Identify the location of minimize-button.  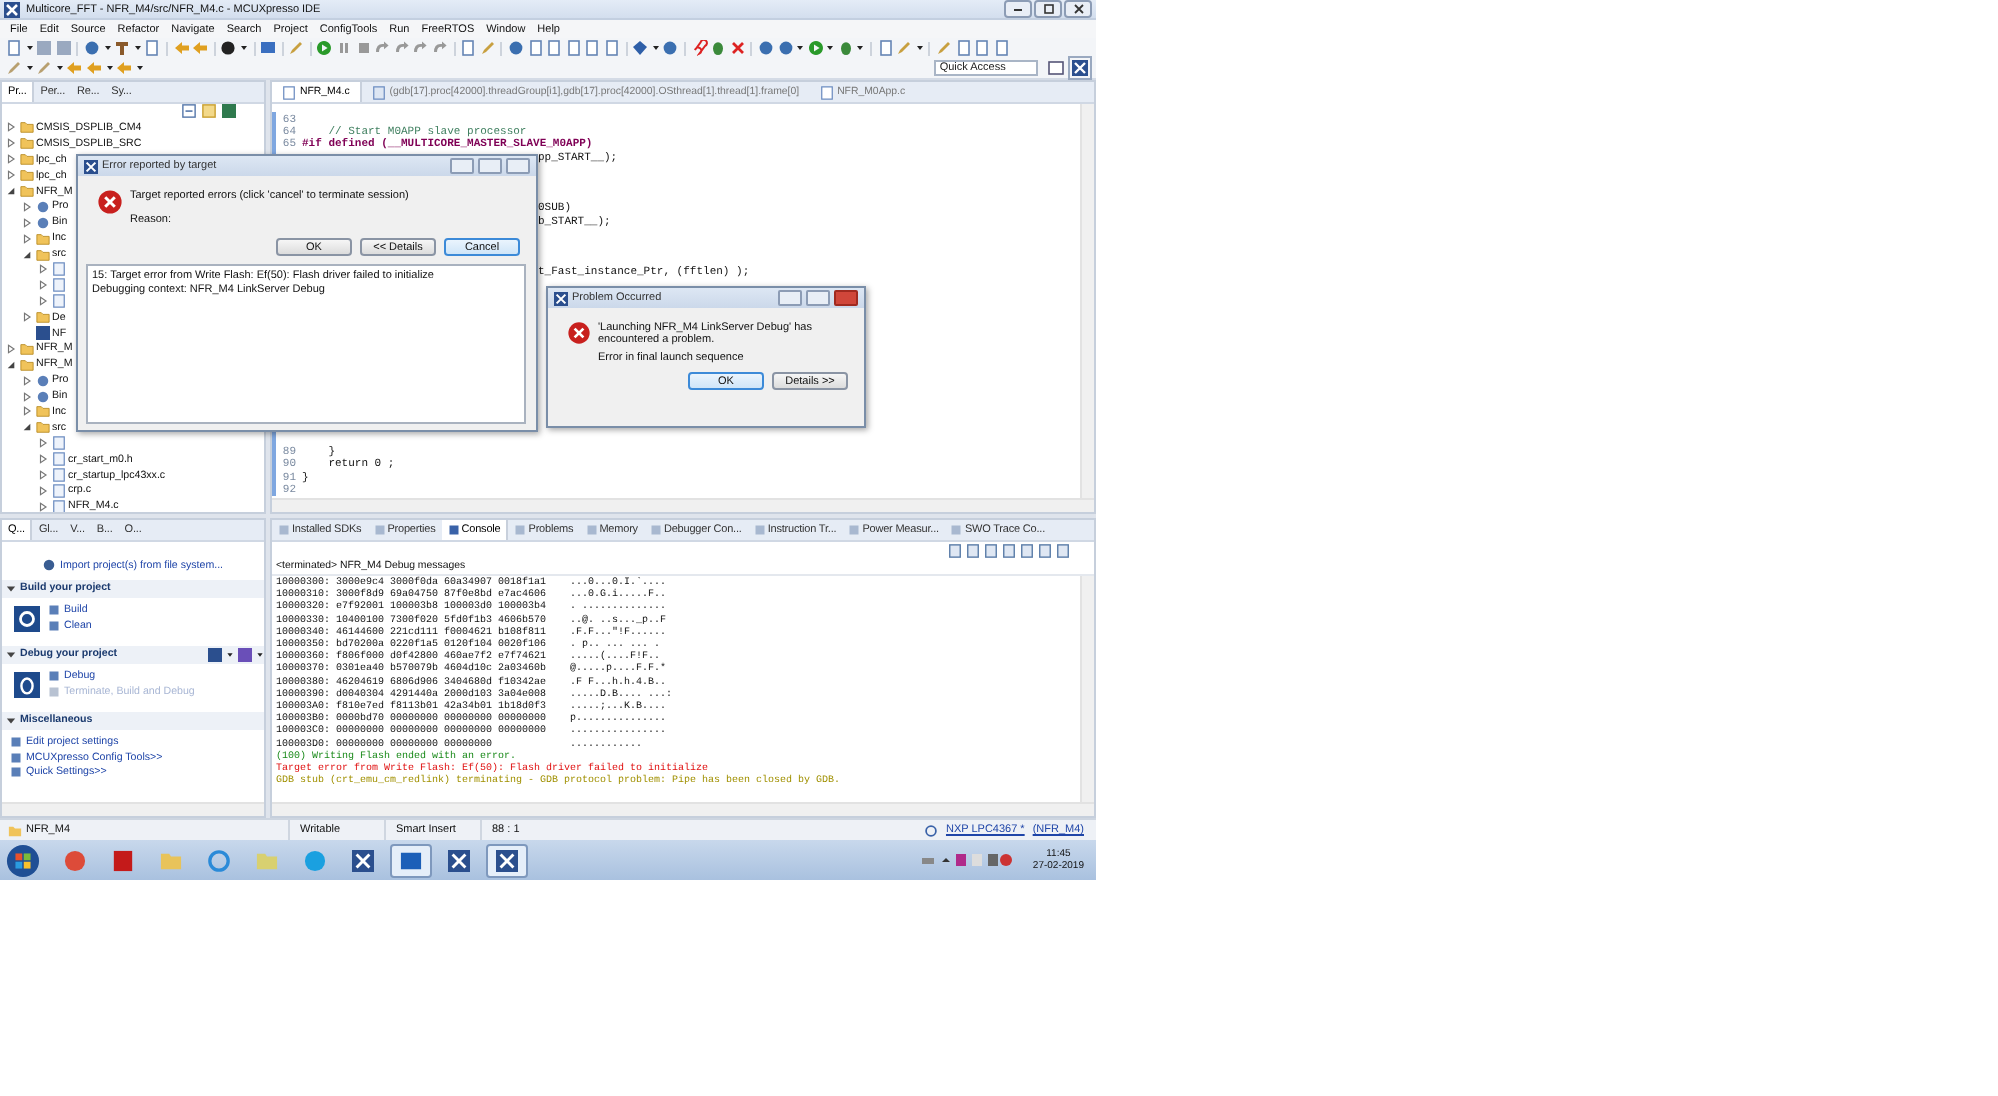
(1018, 9).